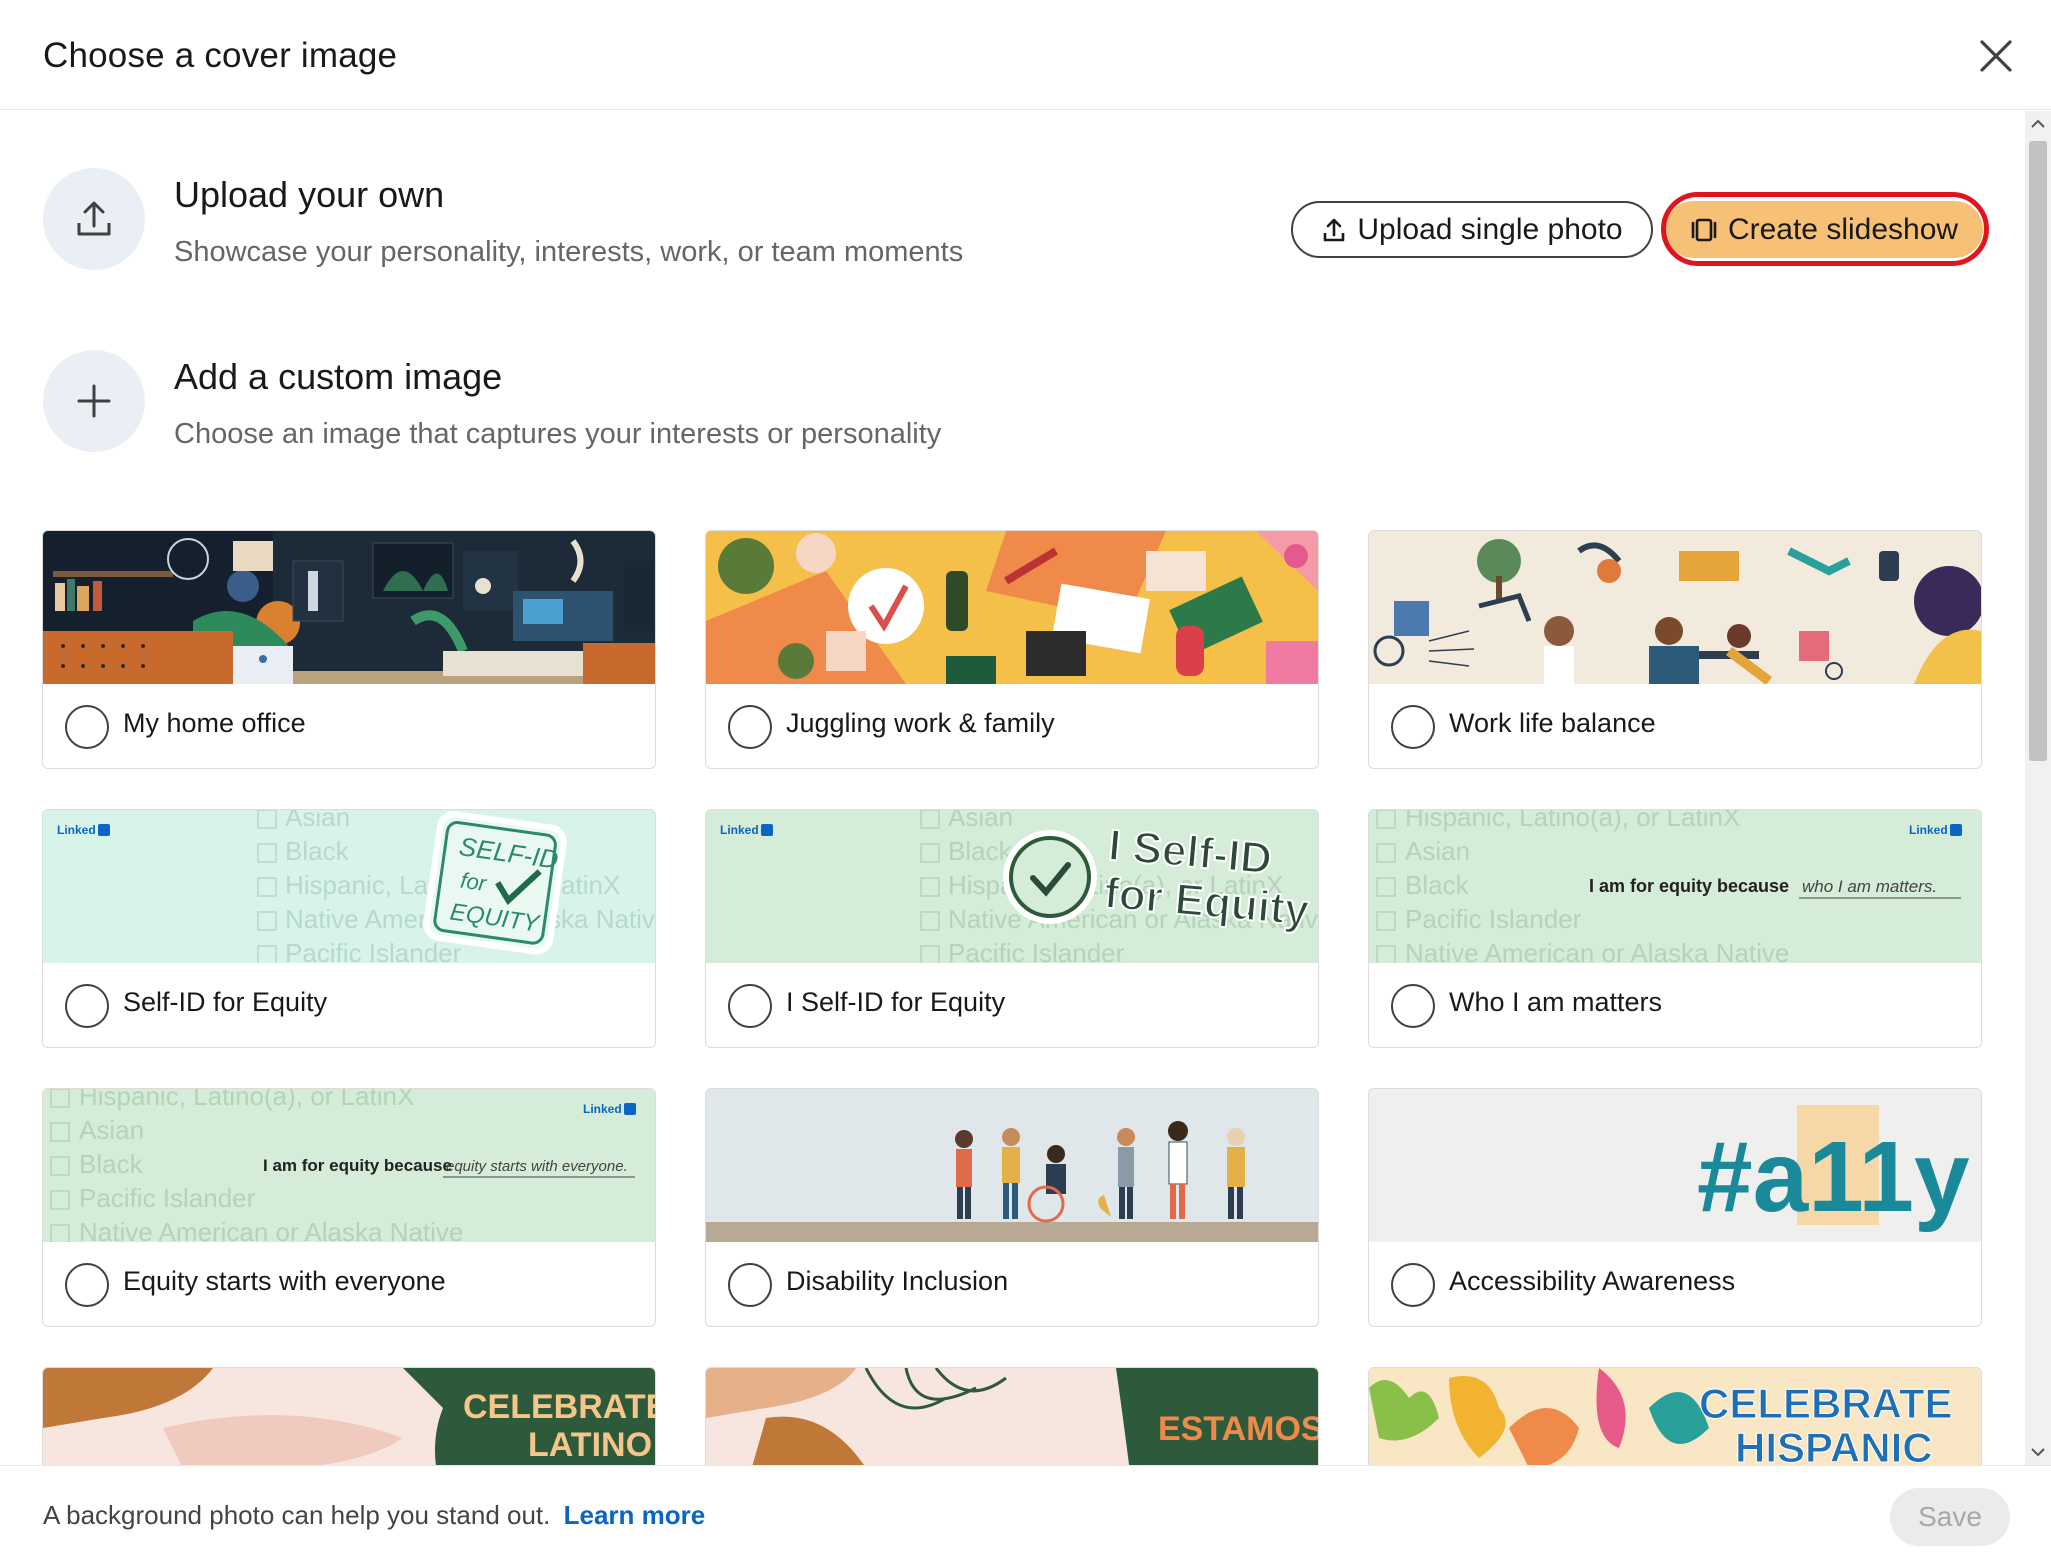 This screenshot has height=1567, width=2051. I want to click on cover-card-juggling: Juggling work & family, so click(1012, 649).